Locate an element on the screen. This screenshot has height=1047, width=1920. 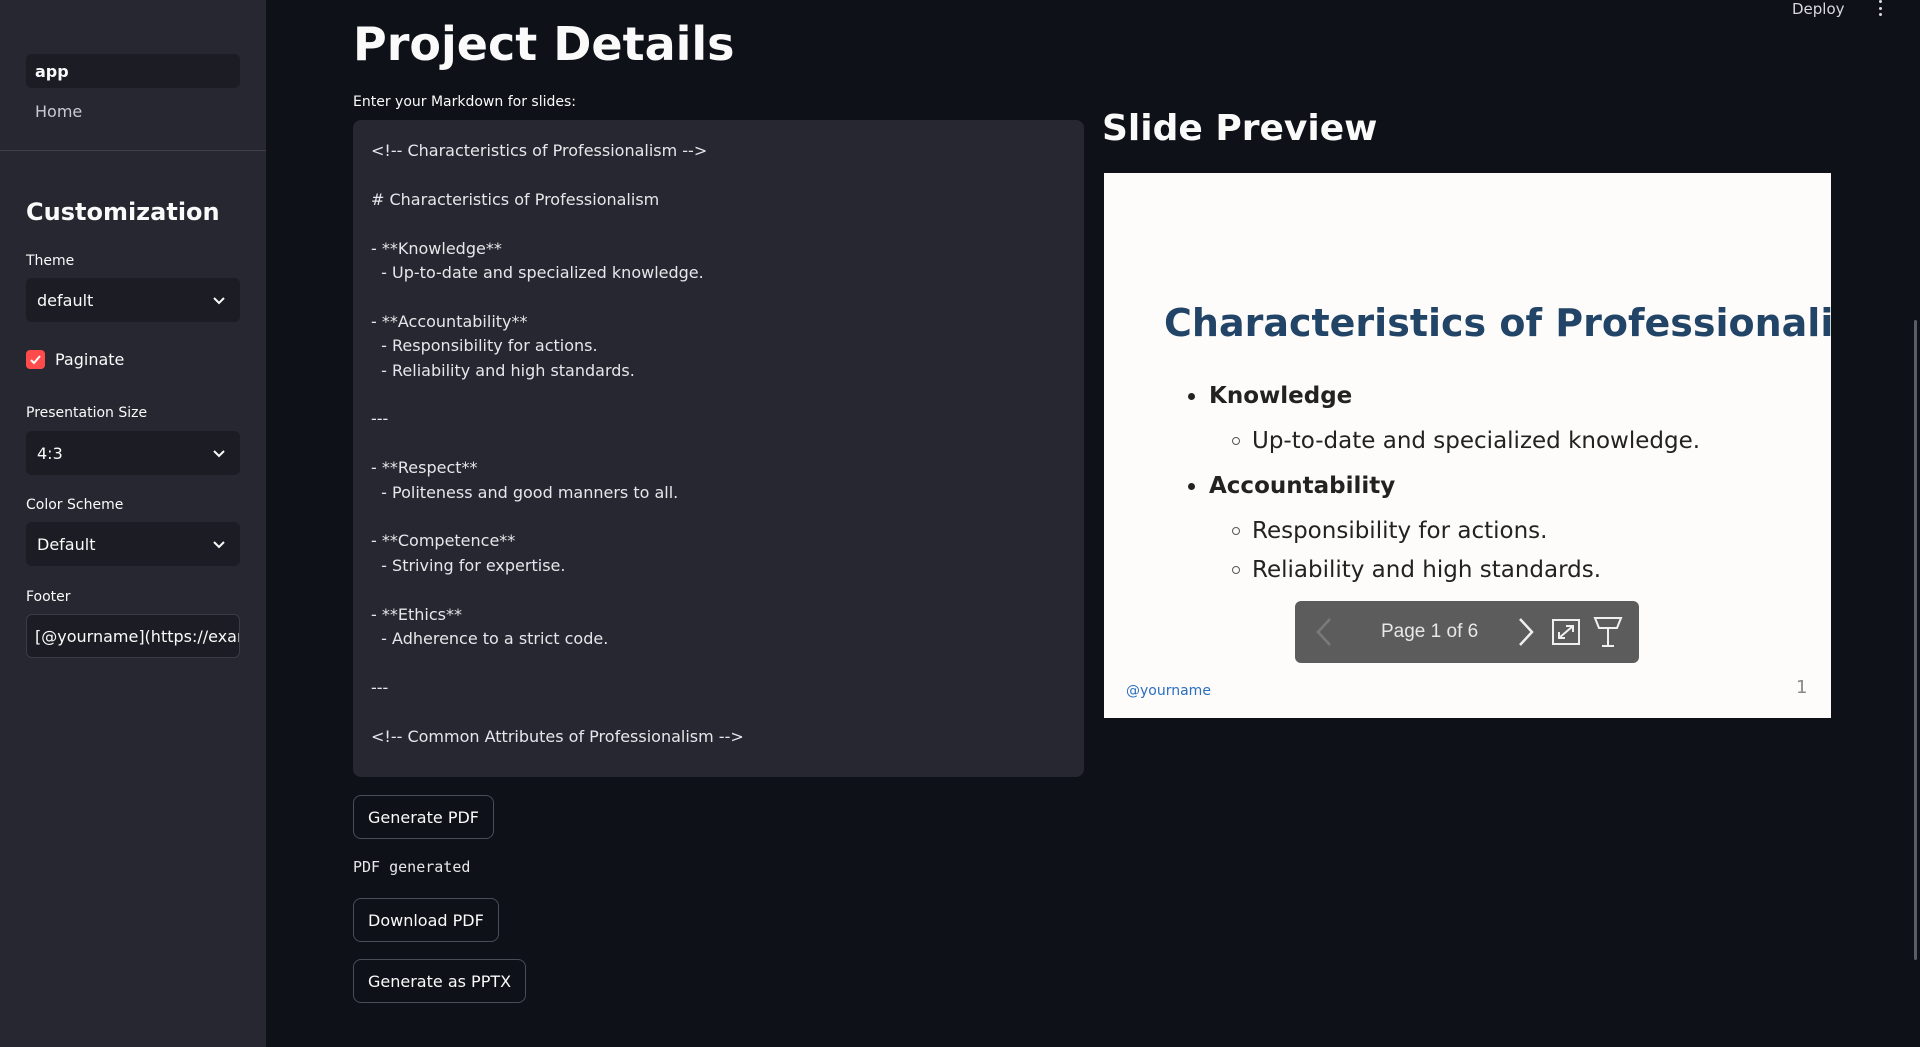
presenter-icon is located at coordinates (1608, 632).